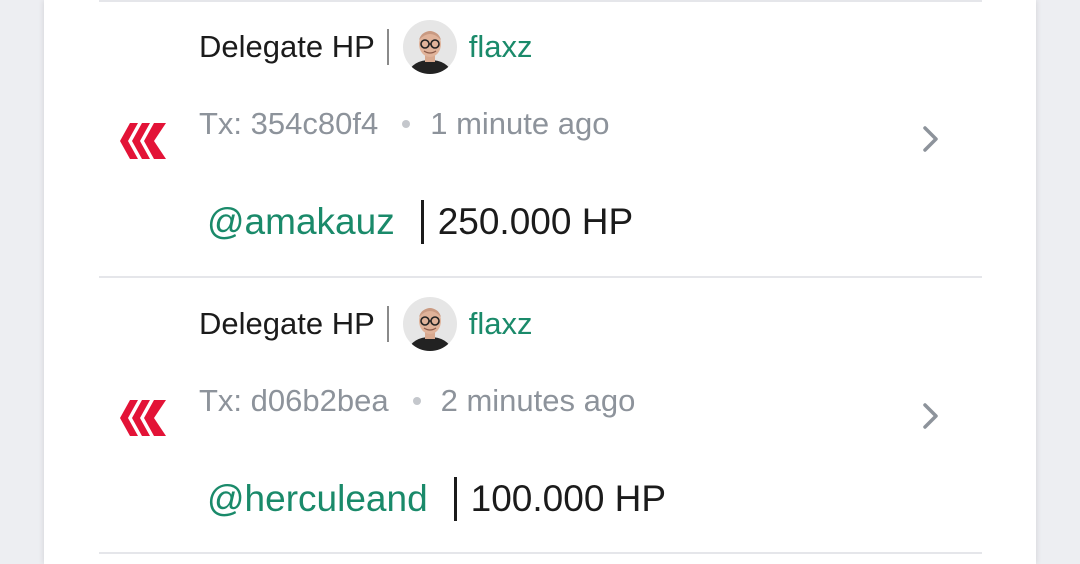 The height and width of the screenshot is (564, 1080). I want to click on transaction-meta: Tx: d06b2bea 2 minutes ago, so click(417, 401).